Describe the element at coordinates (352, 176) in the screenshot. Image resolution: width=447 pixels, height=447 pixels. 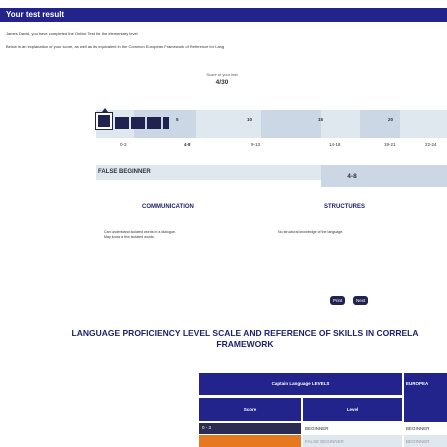
I see `level-range: 4-8` at that location.